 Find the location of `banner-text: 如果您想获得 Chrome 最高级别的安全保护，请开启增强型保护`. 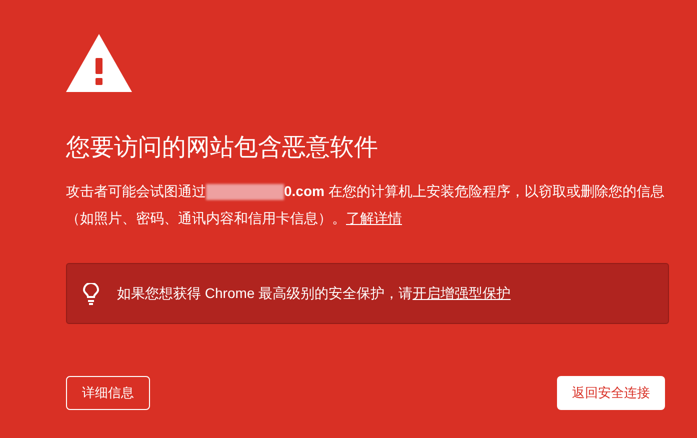

banner-text: 如果您想获得 Chrome 最高级别的安全保护，请开启增强型保护 is located at coordinates (314, 293).